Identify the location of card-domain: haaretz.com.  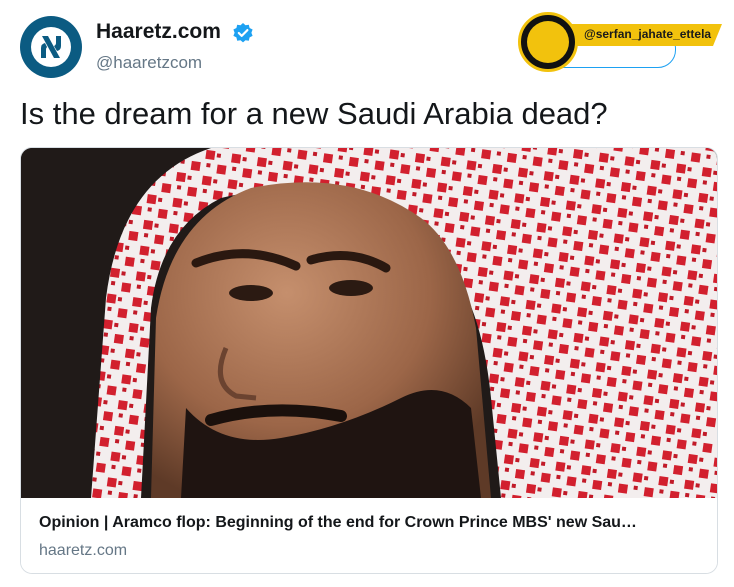
(83, 550).